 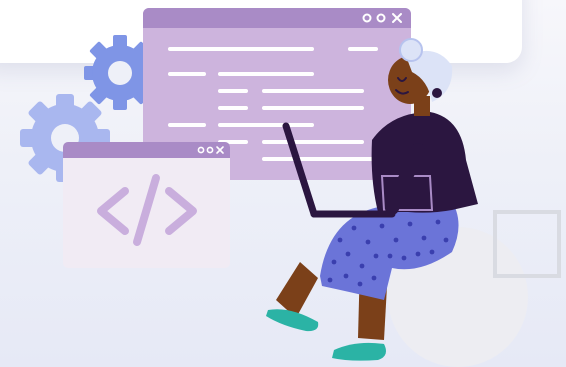 What do you see at coordinates (437, 93) in the screenshot?
I see `earring` at bounding box center [437, 93].